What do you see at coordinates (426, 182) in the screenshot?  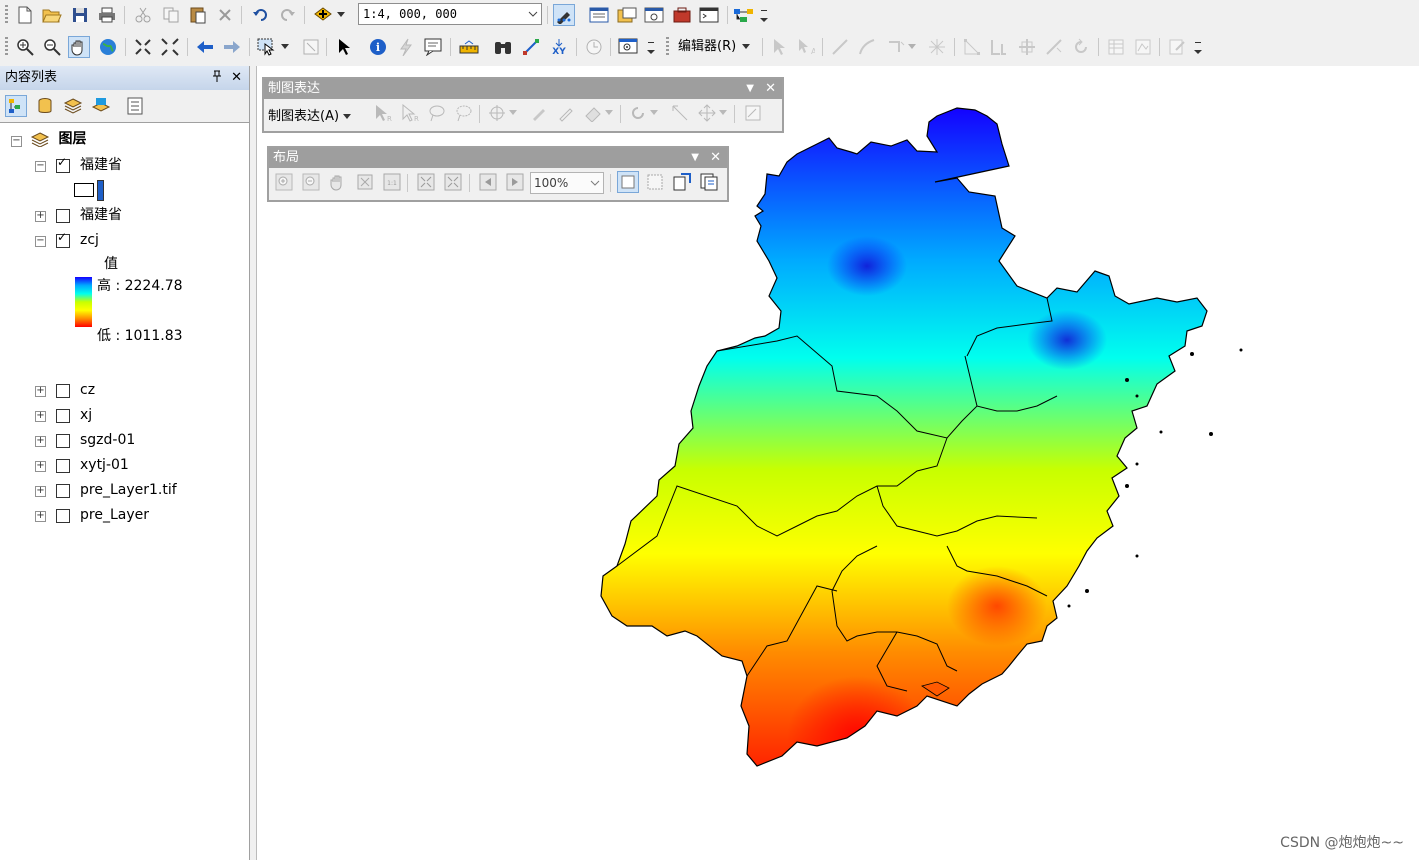 I see `fixed-zoom-in-layout-icon` at bounding box center [426, 182].